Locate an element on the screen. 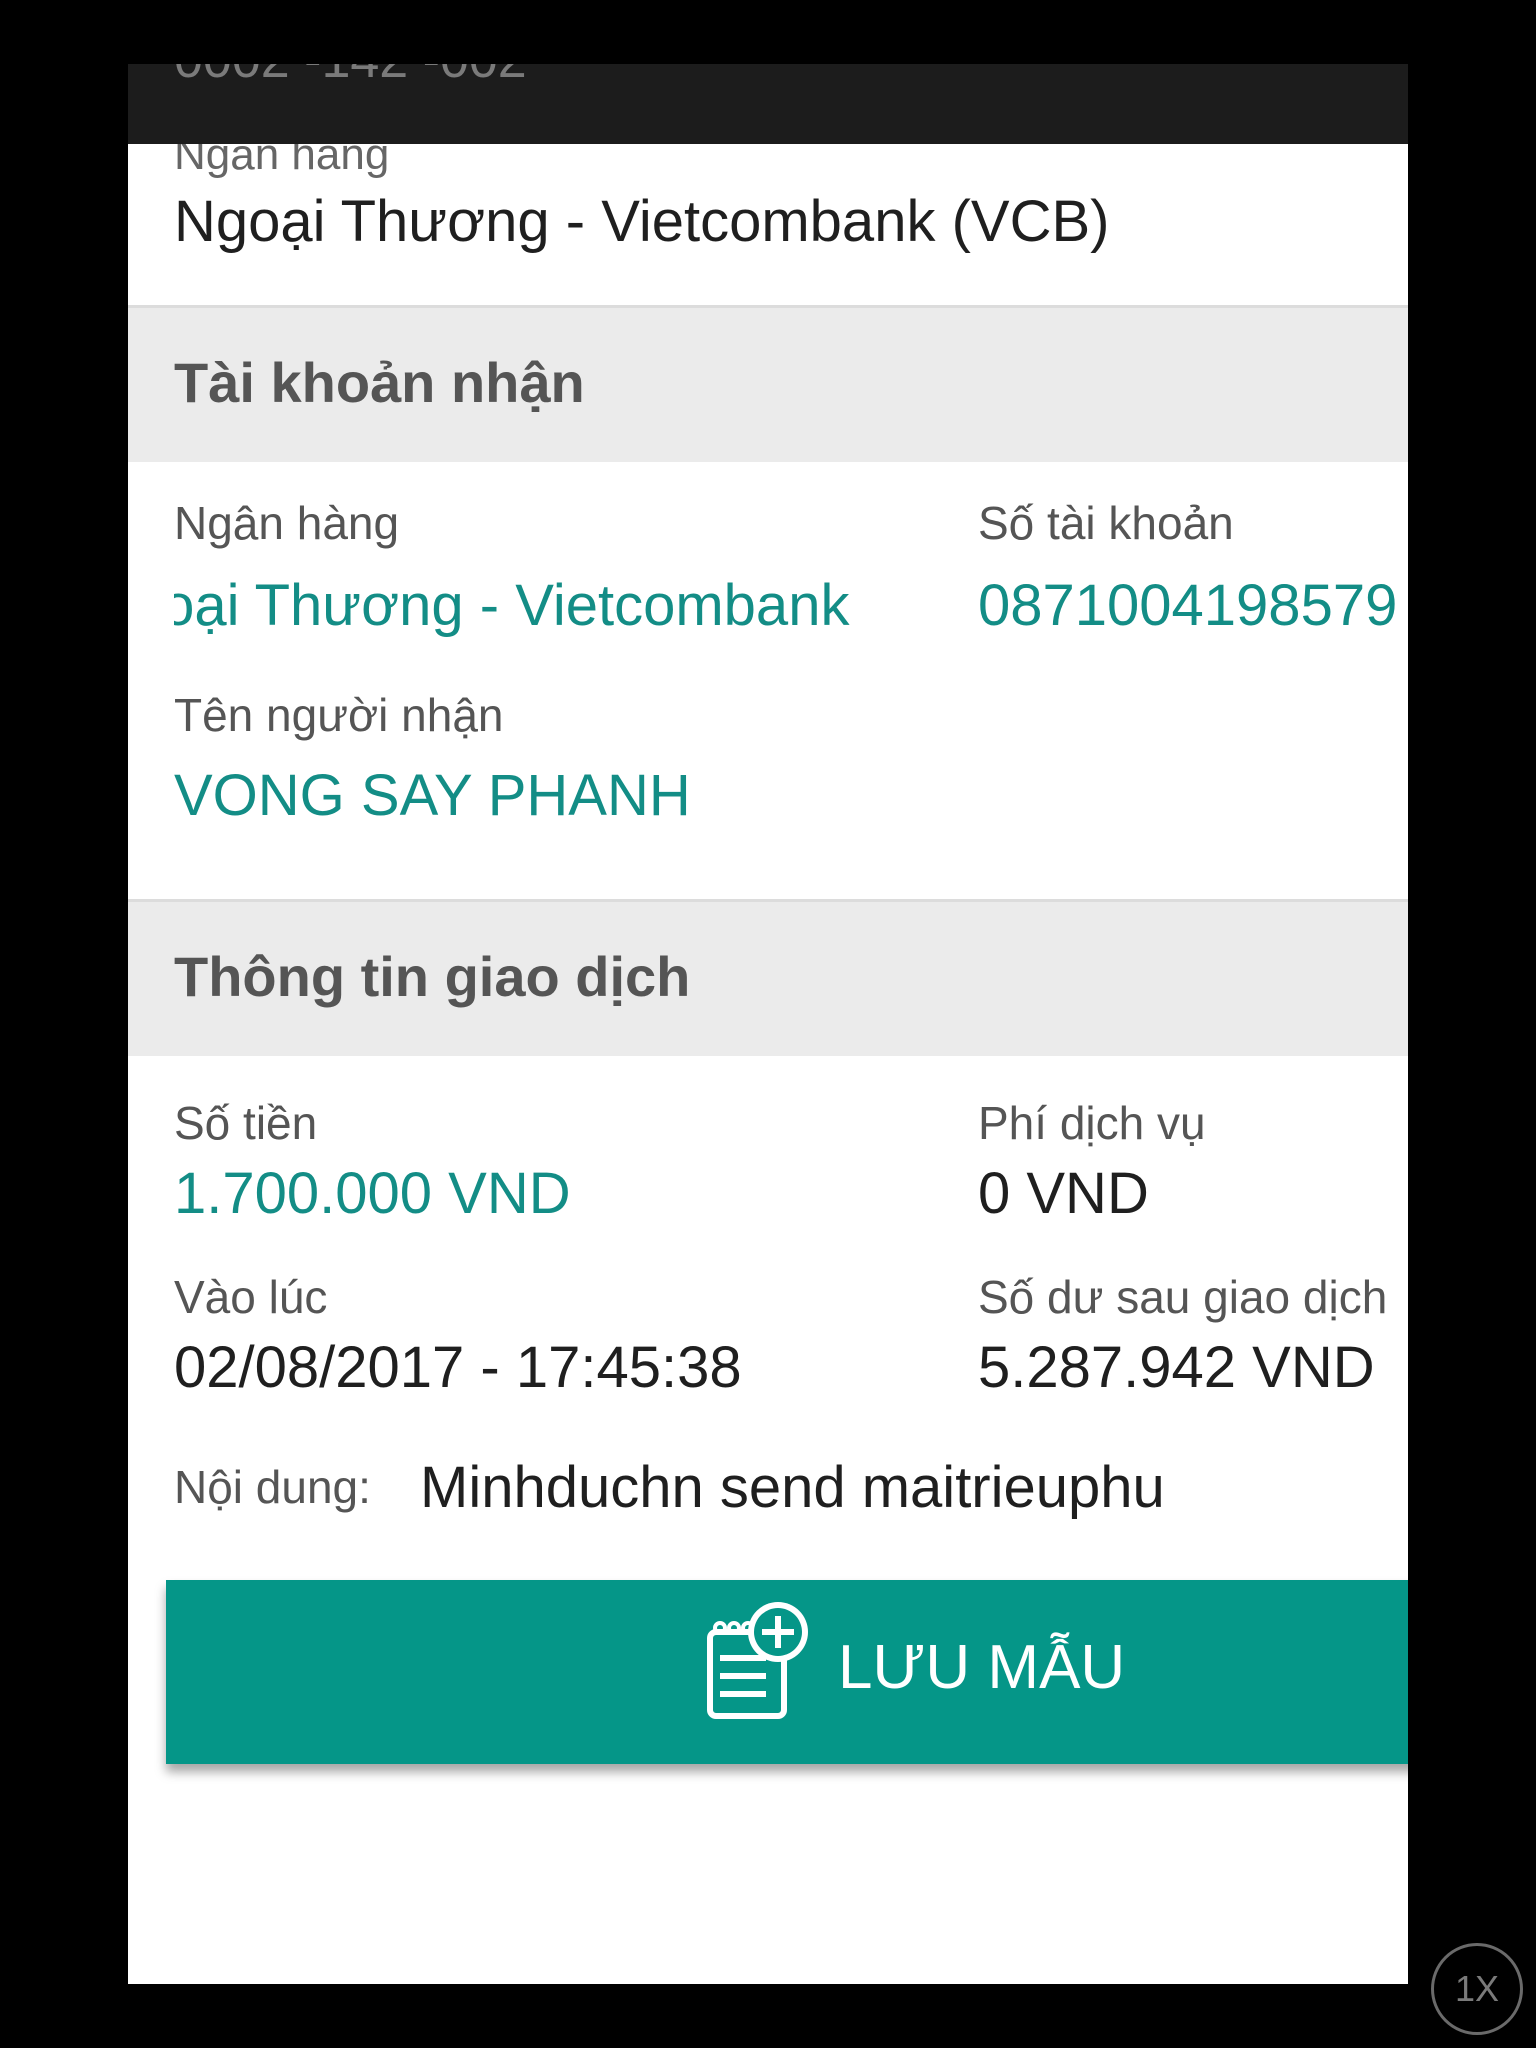  receiver-account-value: 0871004198579 is located at coordinates (1188, 605).